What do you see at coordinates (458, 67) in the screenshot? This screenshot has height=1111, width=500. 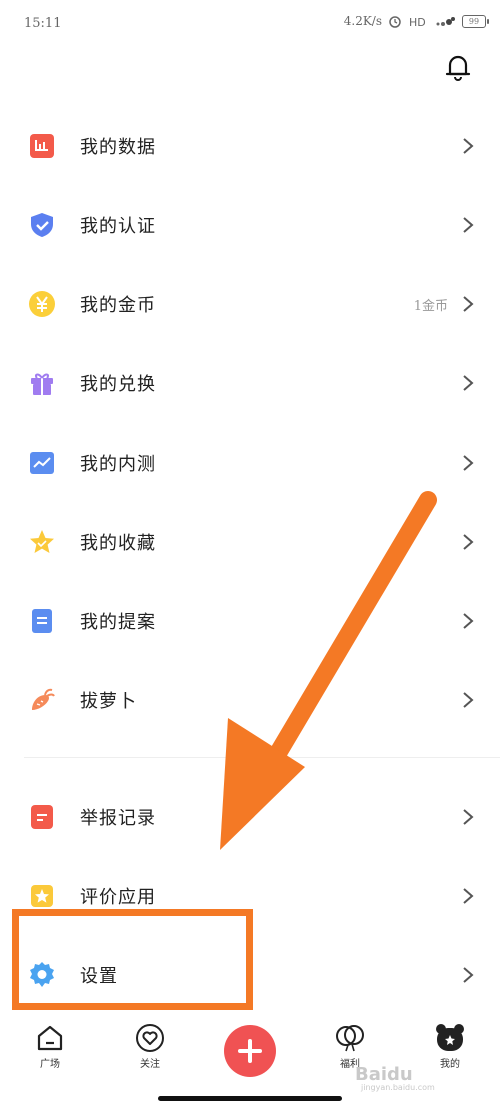 I see `notification-bell-icon` at bounding box center [458, 67].